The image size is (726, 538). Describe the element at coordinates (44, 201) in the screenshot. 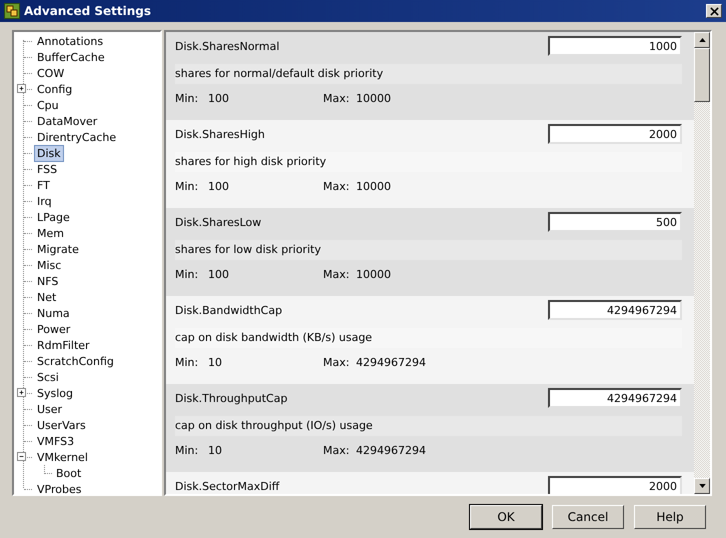

I see `tree-item: Irq` at that location.